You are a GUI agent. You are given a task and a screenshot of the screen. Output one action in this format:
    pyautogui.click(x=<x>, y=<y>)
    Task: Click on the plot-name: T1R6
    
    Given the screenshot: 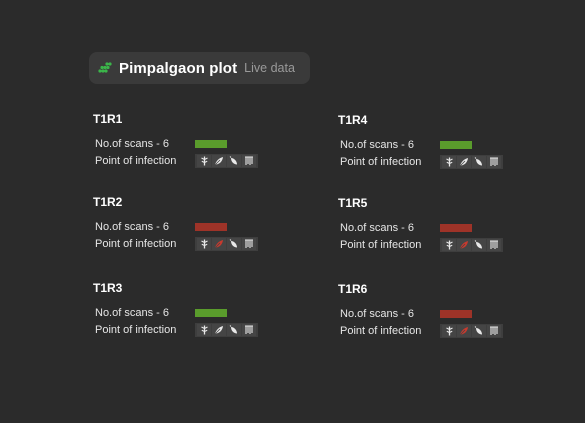 What is the action you would take?
    pyautogui.click(x=353, y=289)
    